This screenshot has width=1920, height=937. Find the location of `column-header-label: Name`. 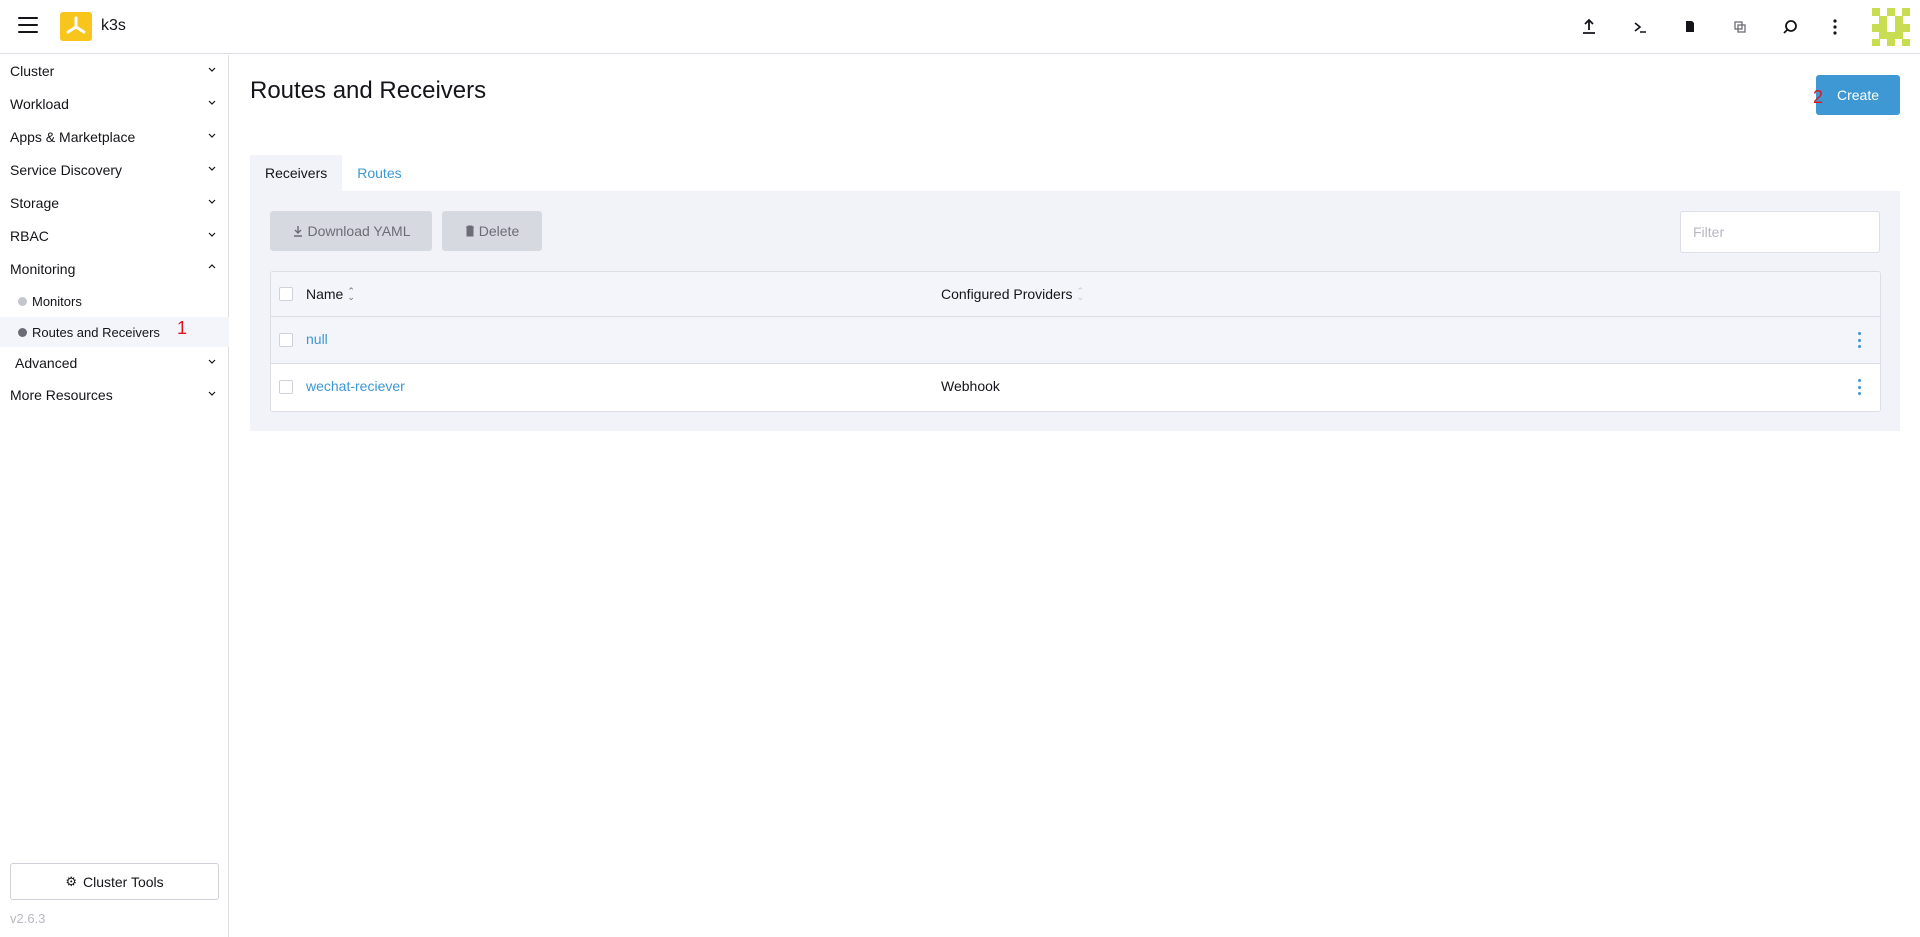

column-header-label: Name is located at coordinates (325, 294).